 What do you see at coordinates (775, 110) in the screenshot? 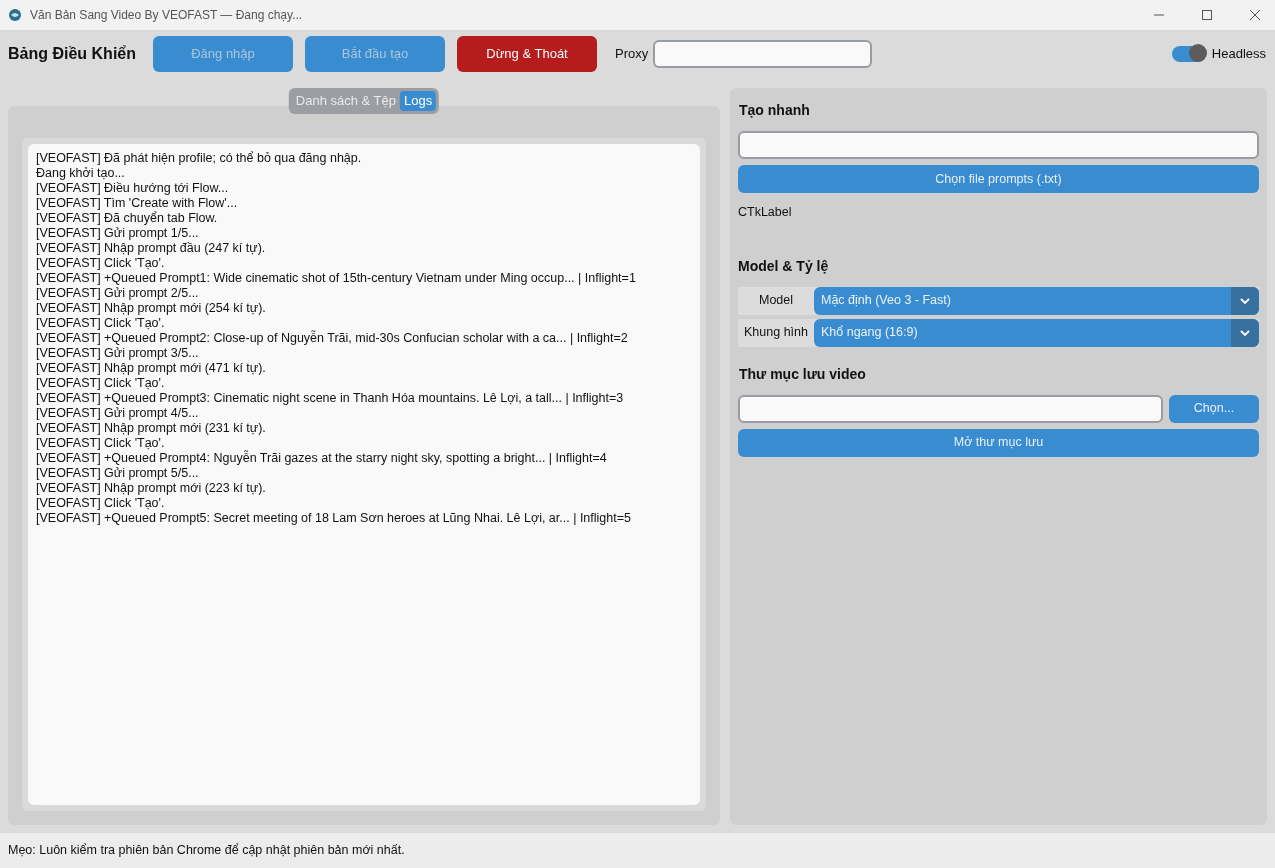
I see `section-title: Tạo nhanh` at bounding box center [775, 110].